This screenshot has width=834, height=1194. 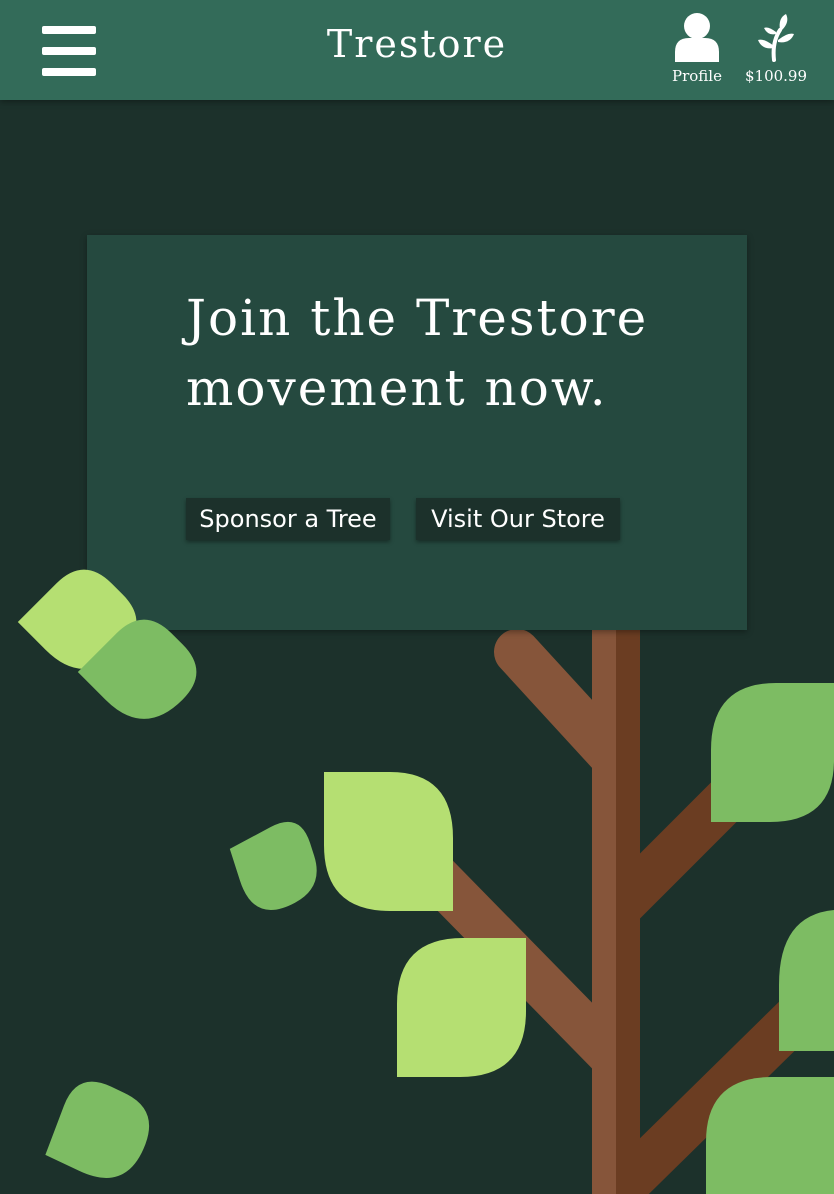 What do you see at coordinates (417, 353) in the screenshot?
I see `hero-title: Join the Trestore movement now.` at bounding box center [417, 353].